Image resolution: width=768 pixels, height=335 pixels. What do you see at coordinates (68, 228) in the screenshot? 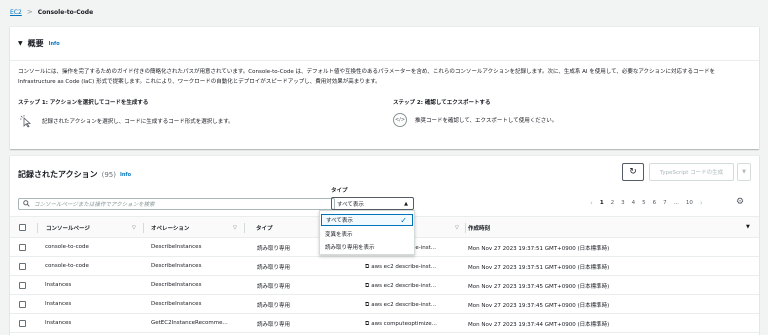
I see `column-header-page: コンソールページ` at bounding box center [68, 228].